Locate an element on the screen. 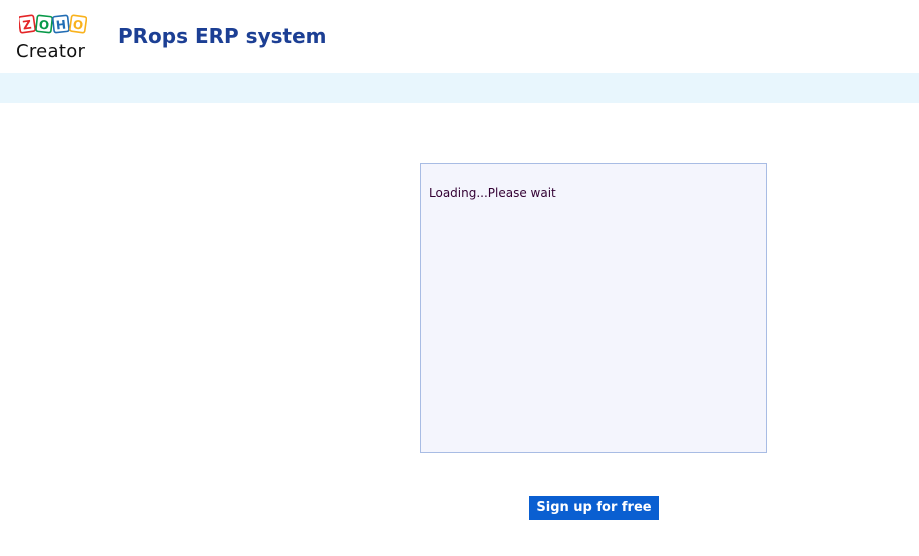 Image resolution: width=919 pixels, height=556 pixels. zoho-logo-icon: ZOHO is located at coordinates (53, 24).